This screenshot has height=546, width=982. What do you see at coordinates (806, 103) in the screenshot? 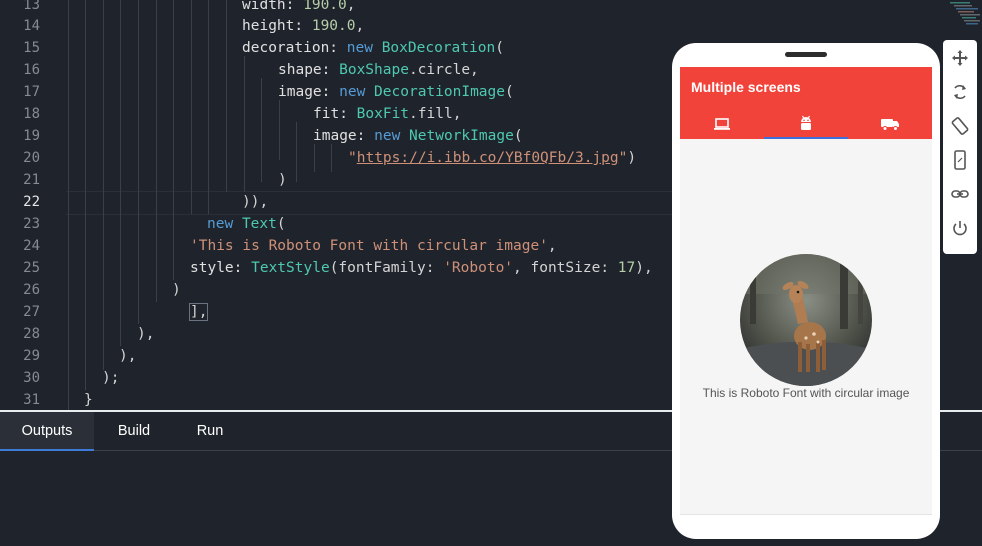
I see `app-bar: Multiple screens` at bounding box center [806, 103].